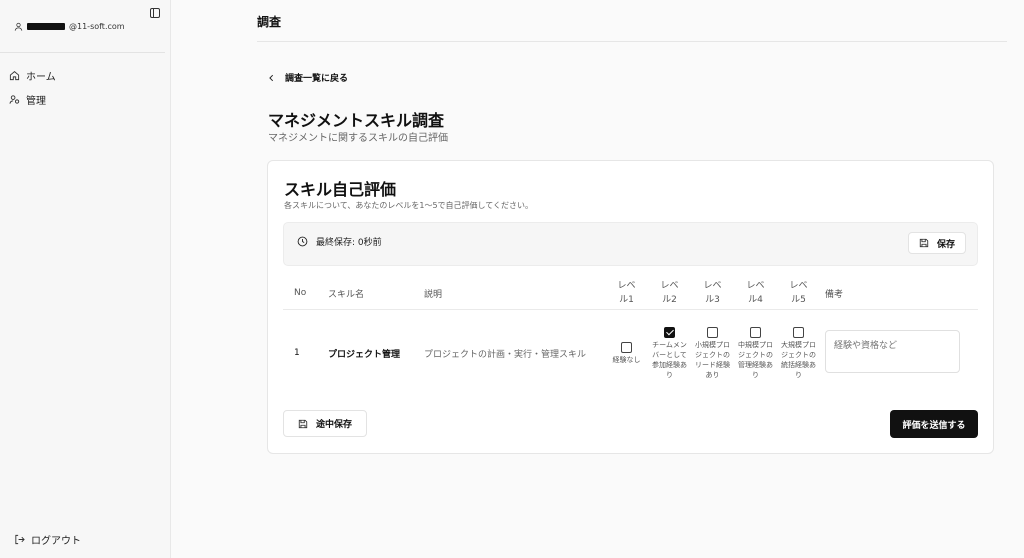 This screenshot has width=1024, height=558. Describe the element at coordinates (269, 22) in the screenshot. I see `page-header-title: 調査` at that location.